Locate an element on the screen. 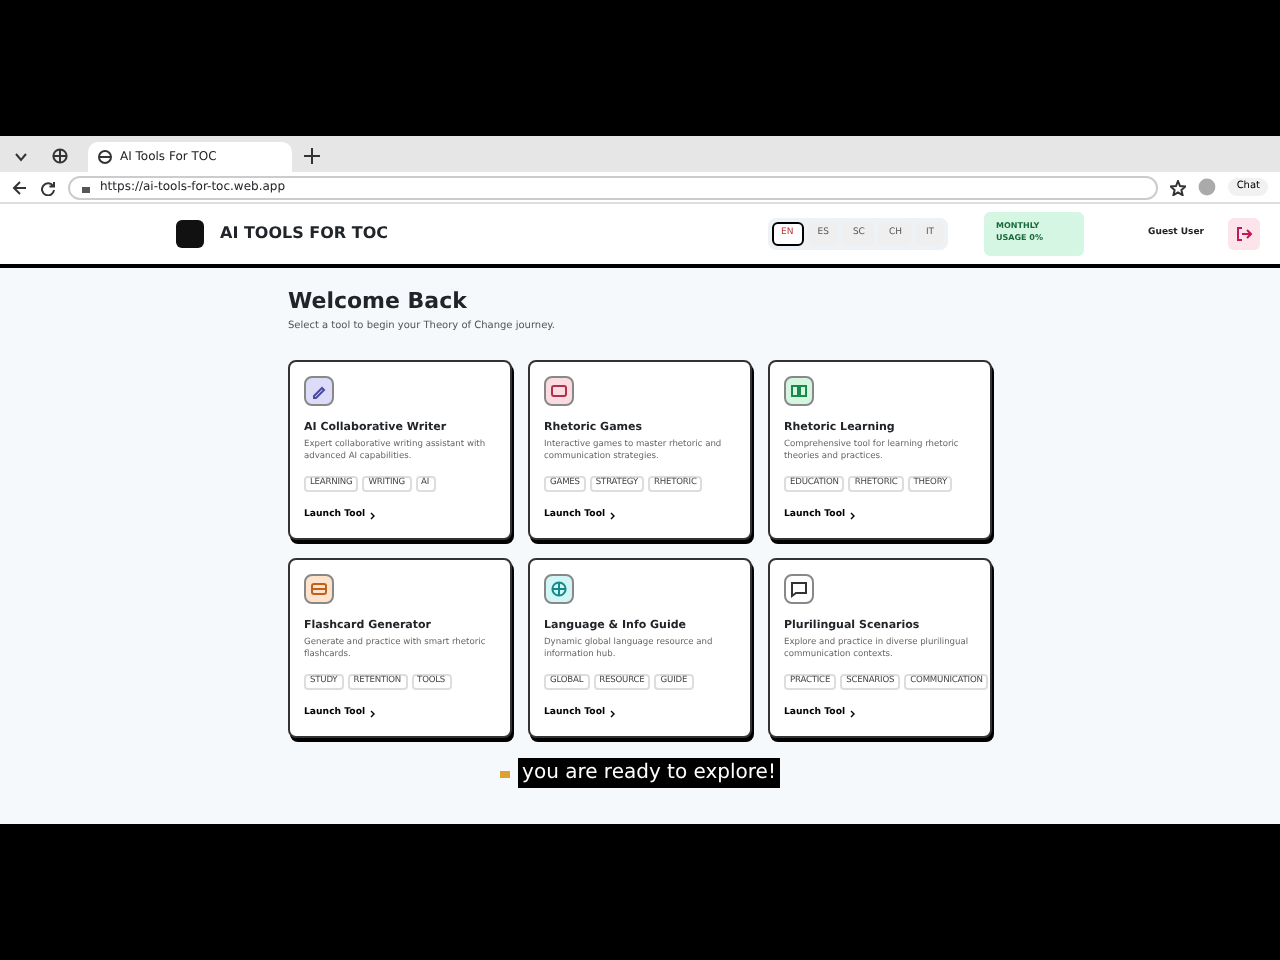 The width and height of the screenshot is (1280, 960). logo-icon is located at coordinates (190, 234).